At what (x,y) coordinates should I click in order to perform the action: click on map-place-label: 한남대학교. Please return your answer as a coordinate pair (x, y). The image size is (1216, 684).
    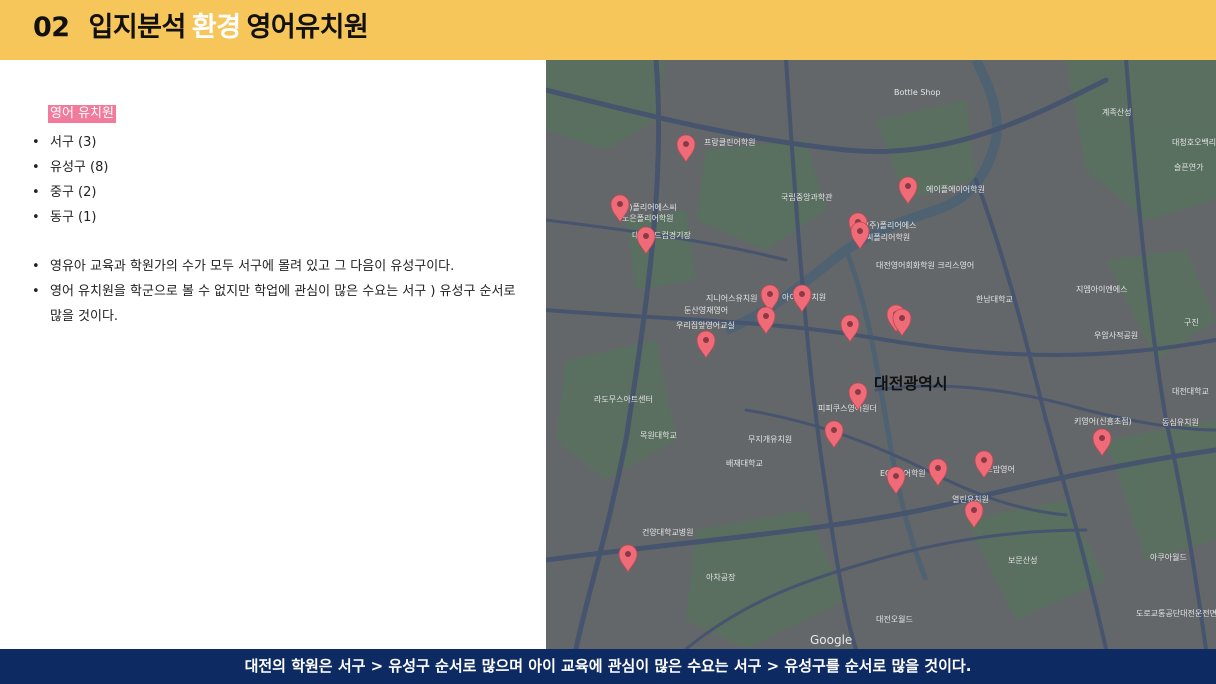
    Looking at the image, I should click on (994, 299).